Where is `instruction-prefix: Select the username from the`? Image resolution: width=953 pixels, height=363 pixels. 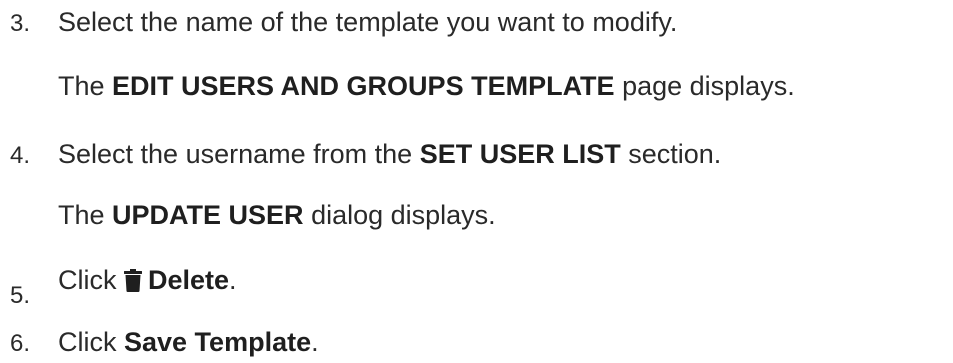 instruction-prefix: Select the username from the is located at coordinates (239, 154).